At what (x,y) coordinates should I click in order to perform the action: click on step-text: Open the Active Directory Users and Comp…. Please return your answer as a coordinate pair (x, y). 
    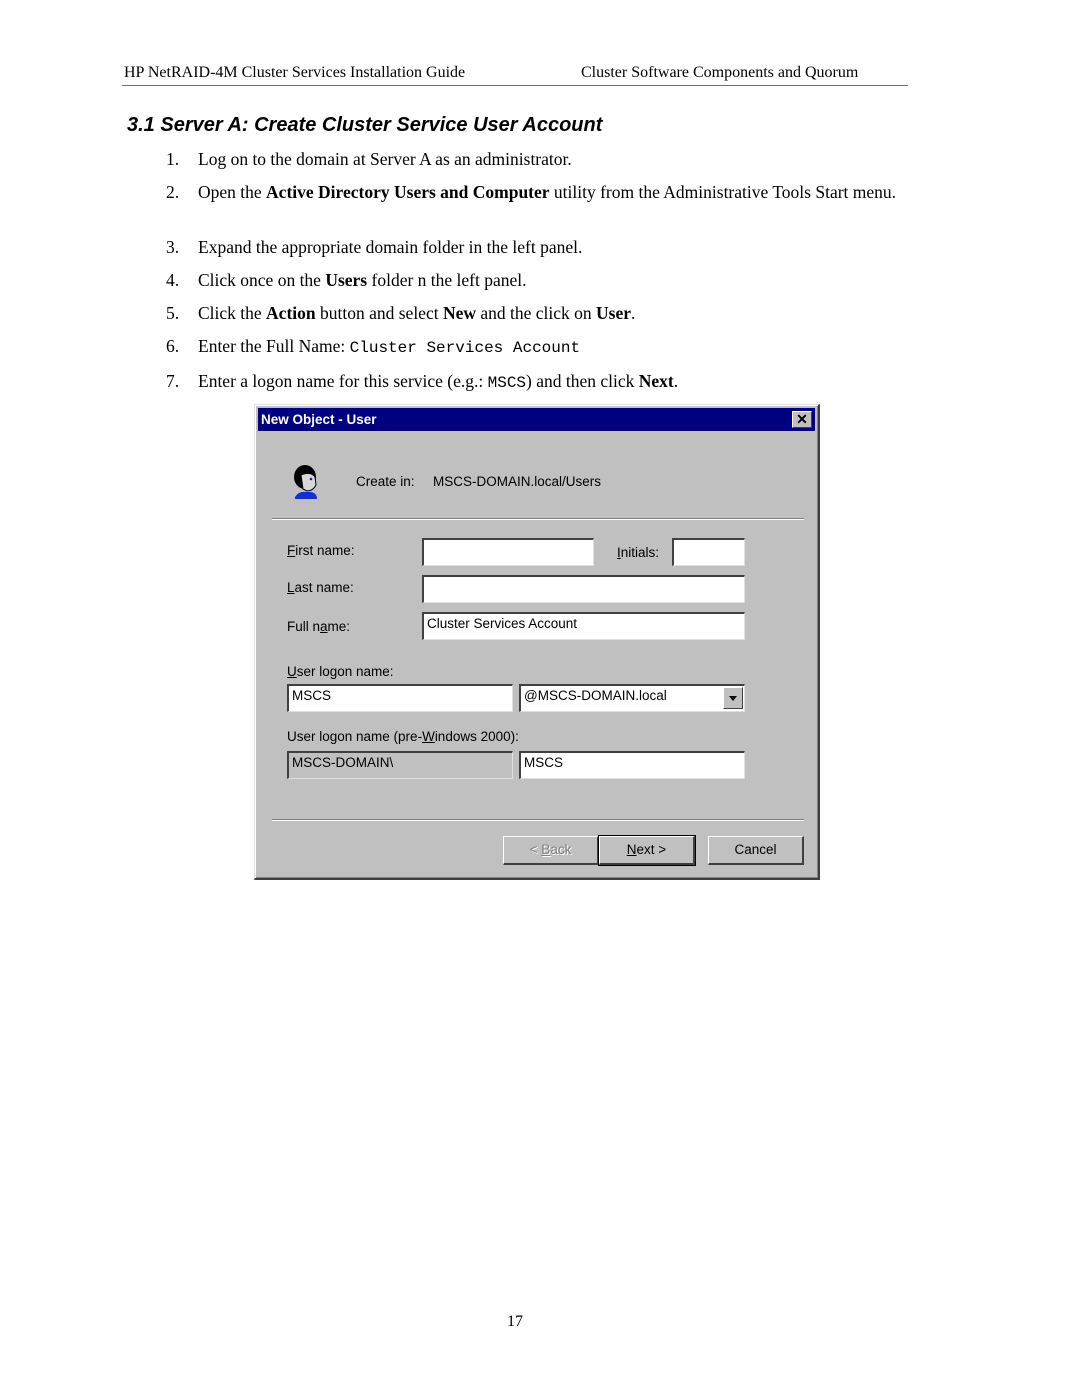
    Looking at the image, I should click on (548, 192).